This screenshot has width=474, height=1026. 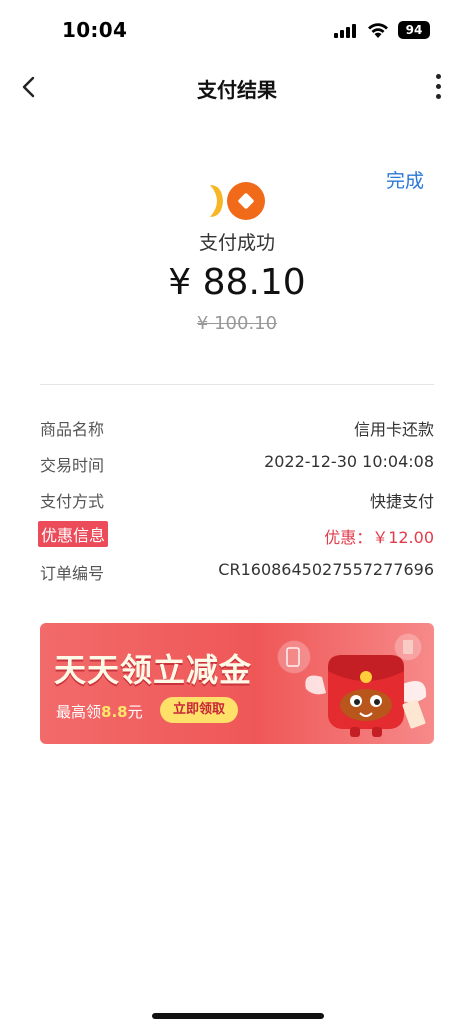 What do you see at coordinates (401, 501) in the screenshot?
I see `detail-value: 快捷支付` at bounding box center [401, 501].